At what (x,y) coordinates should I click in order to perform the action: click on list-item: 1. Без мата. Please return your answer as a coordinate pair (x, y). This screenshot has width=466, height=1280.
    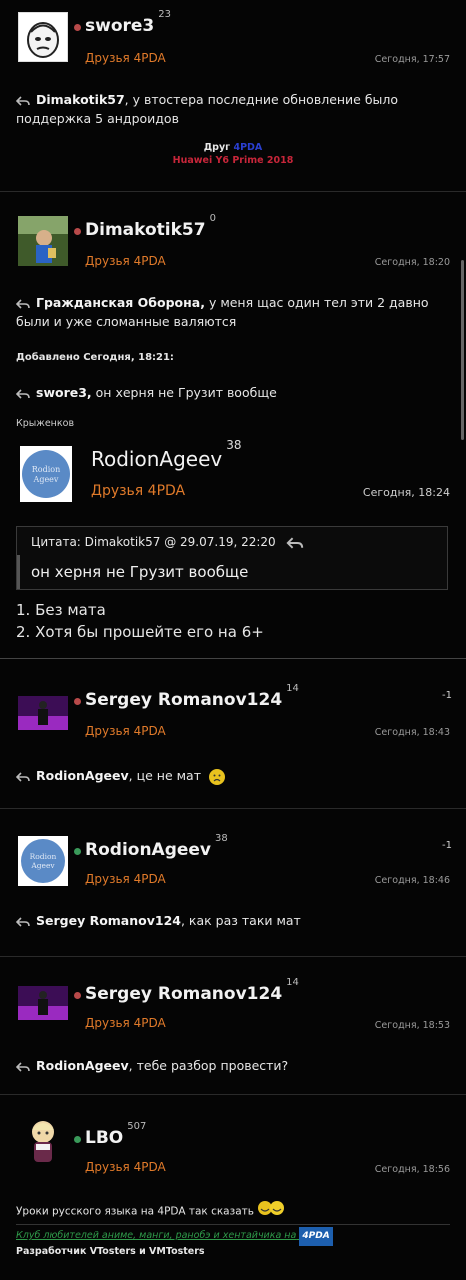
    Looking at the image, I should click on (61, 610).